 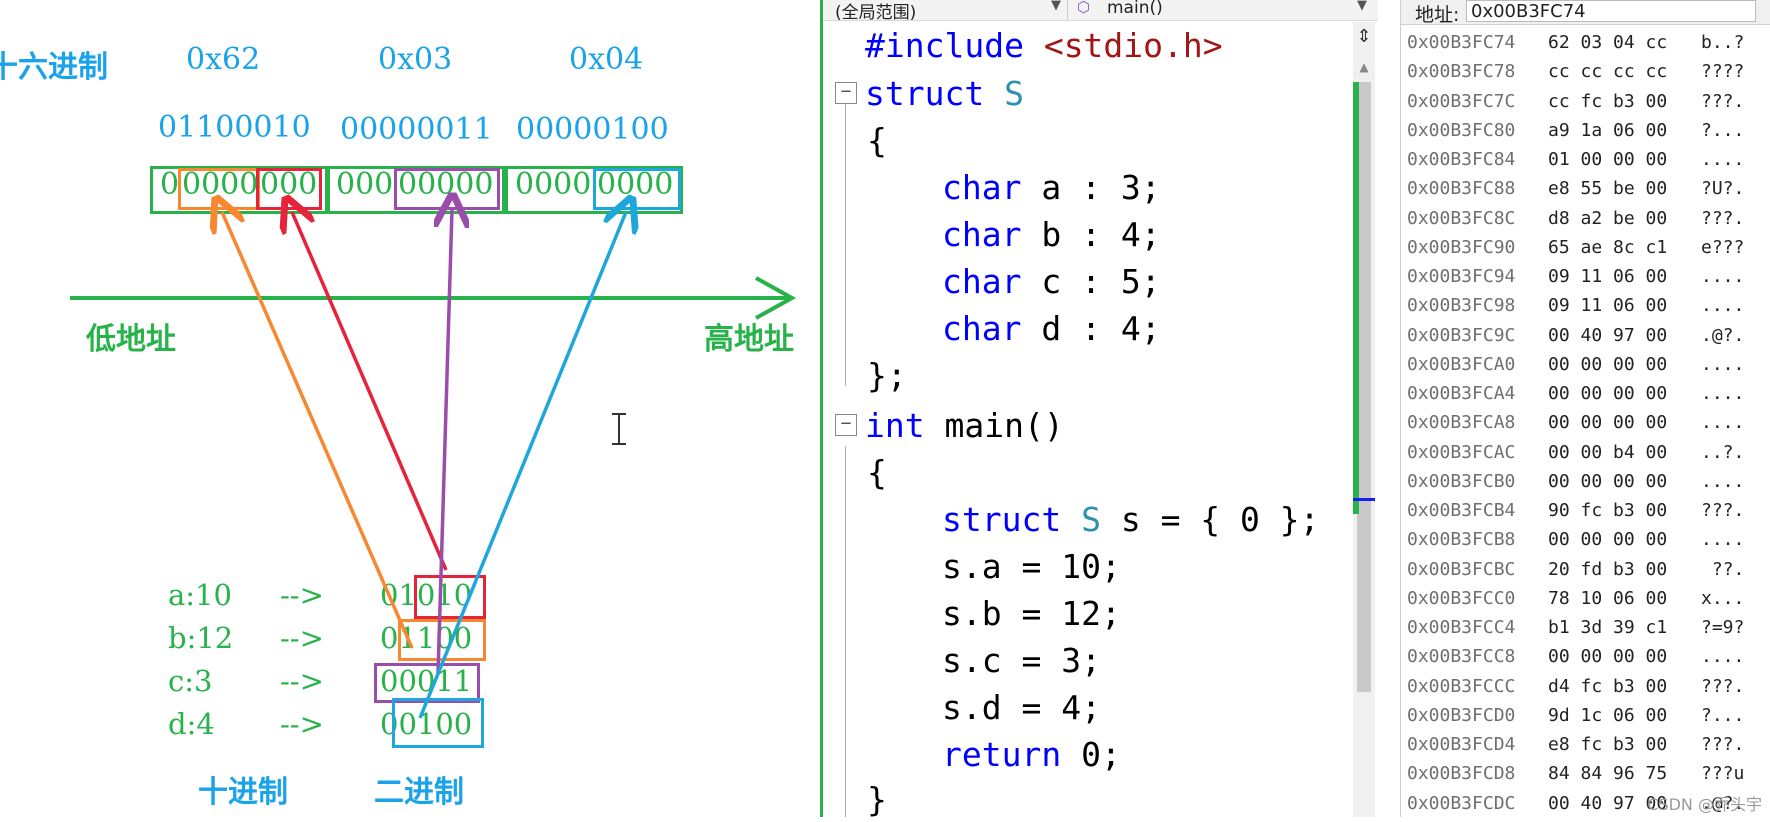 I want to click on memory-bytes: 9d 1c 06 00, so click(x=1608, y=715).